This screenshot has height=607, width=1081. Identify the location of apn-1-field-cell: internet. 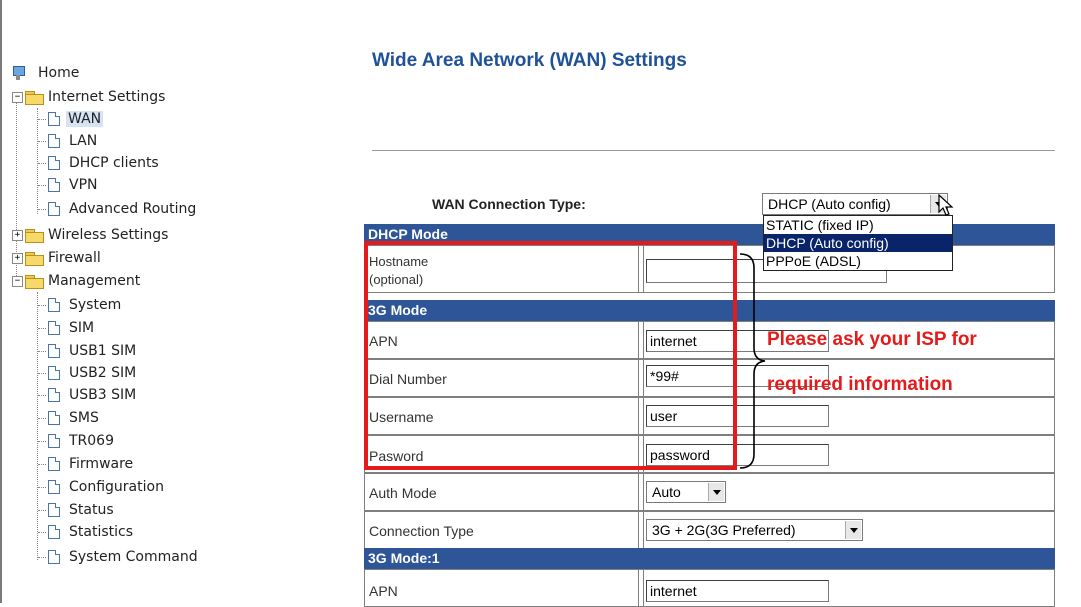
(848, 588).